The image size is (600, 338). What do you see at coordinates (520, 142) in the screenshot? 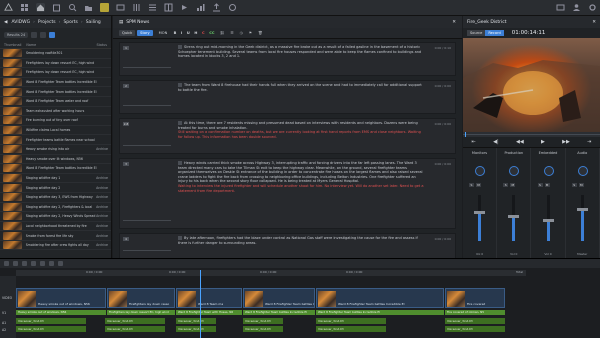
I see `rewind-icon: ◀◀` at bounding box center [520, 142].